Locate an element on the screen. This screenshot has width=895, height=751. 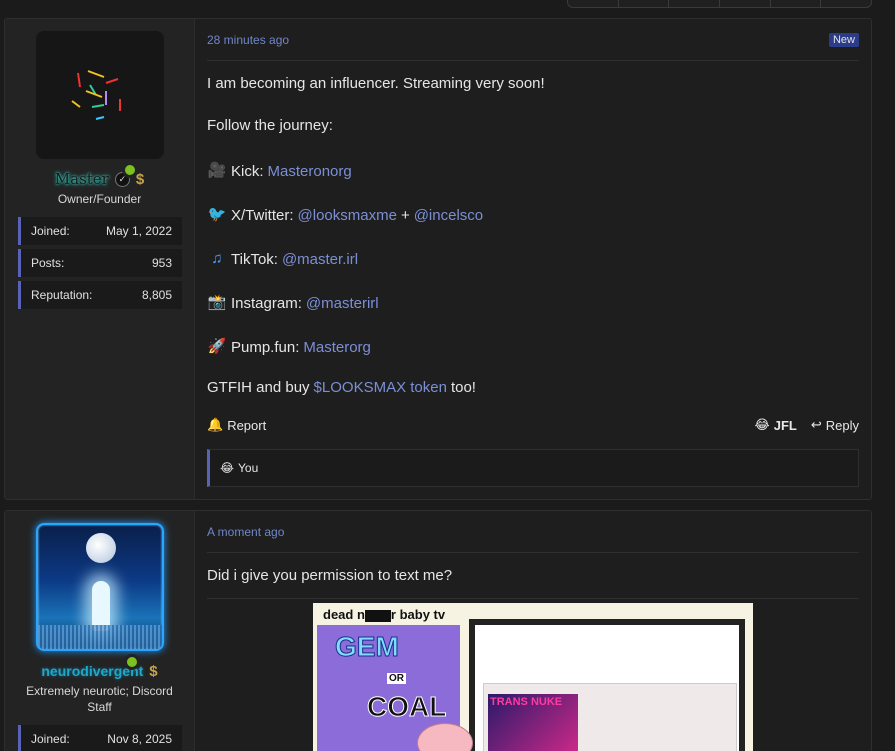
username: Master is located at coordinates (82, 179).